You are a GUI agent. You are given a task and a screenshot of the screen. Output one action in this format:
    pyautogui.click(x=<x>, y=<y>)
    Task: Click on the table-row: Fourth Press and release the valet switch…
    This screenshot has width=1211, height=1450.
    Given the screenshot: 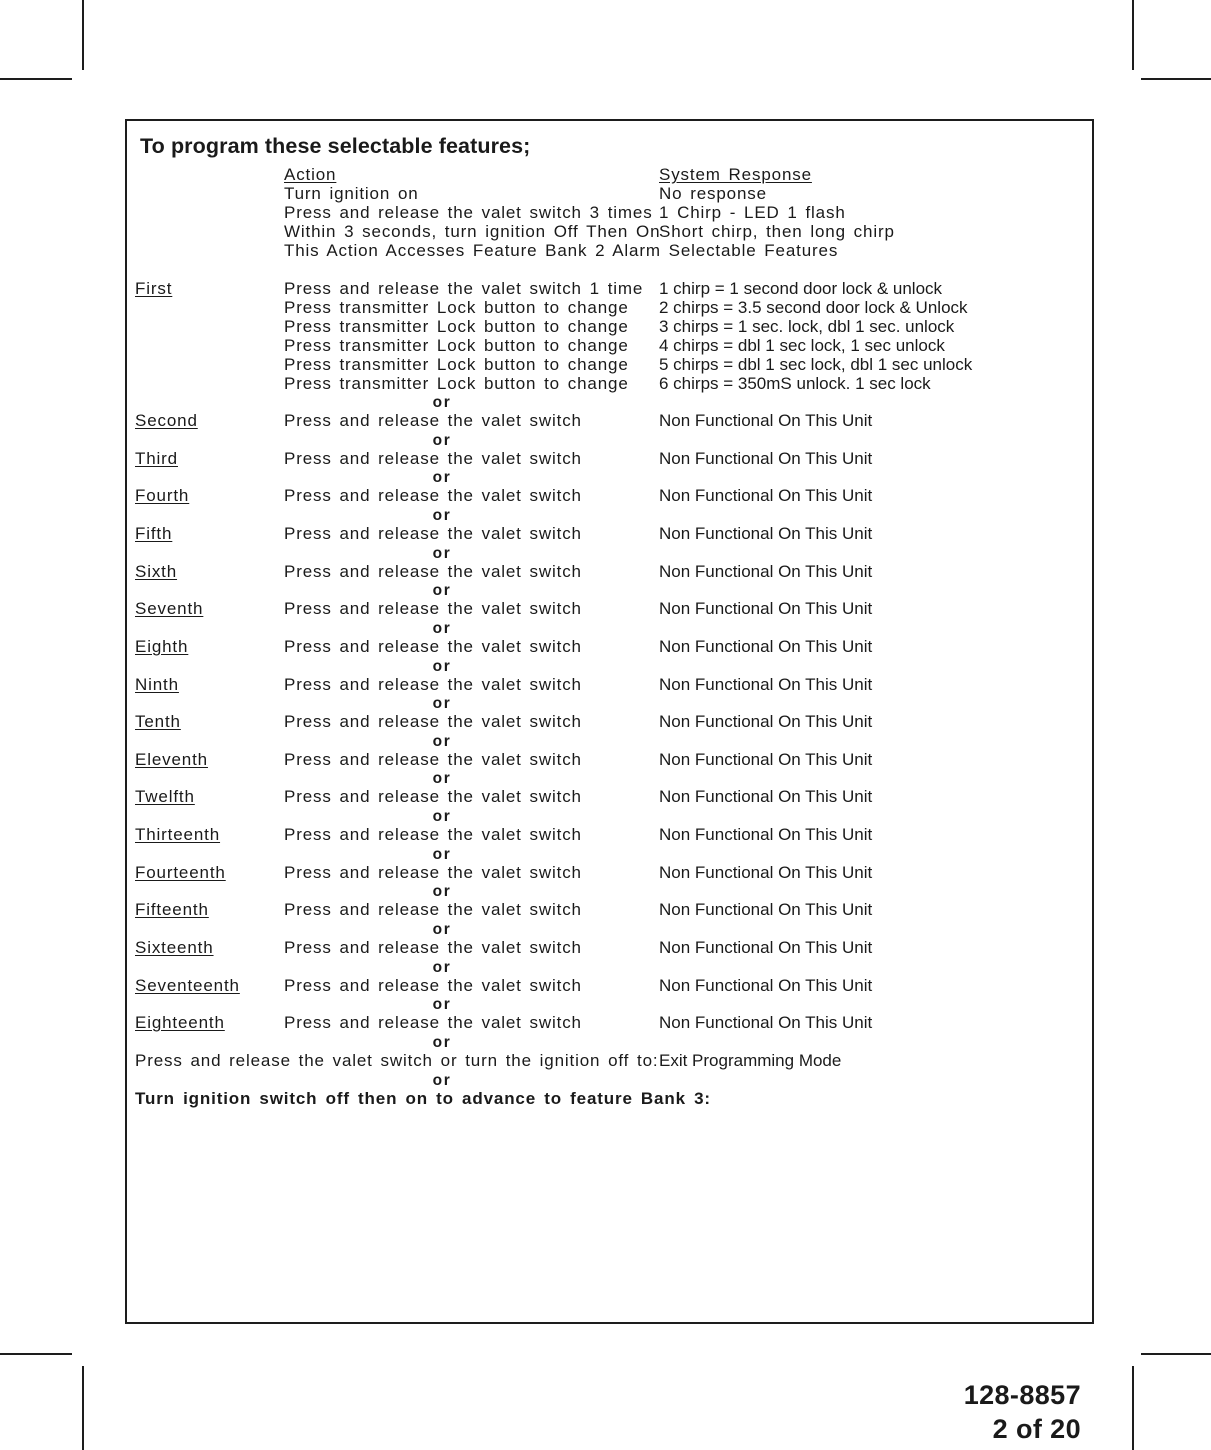 What is the action you would take?
    pyautogui.click(x=609, y=495)
    